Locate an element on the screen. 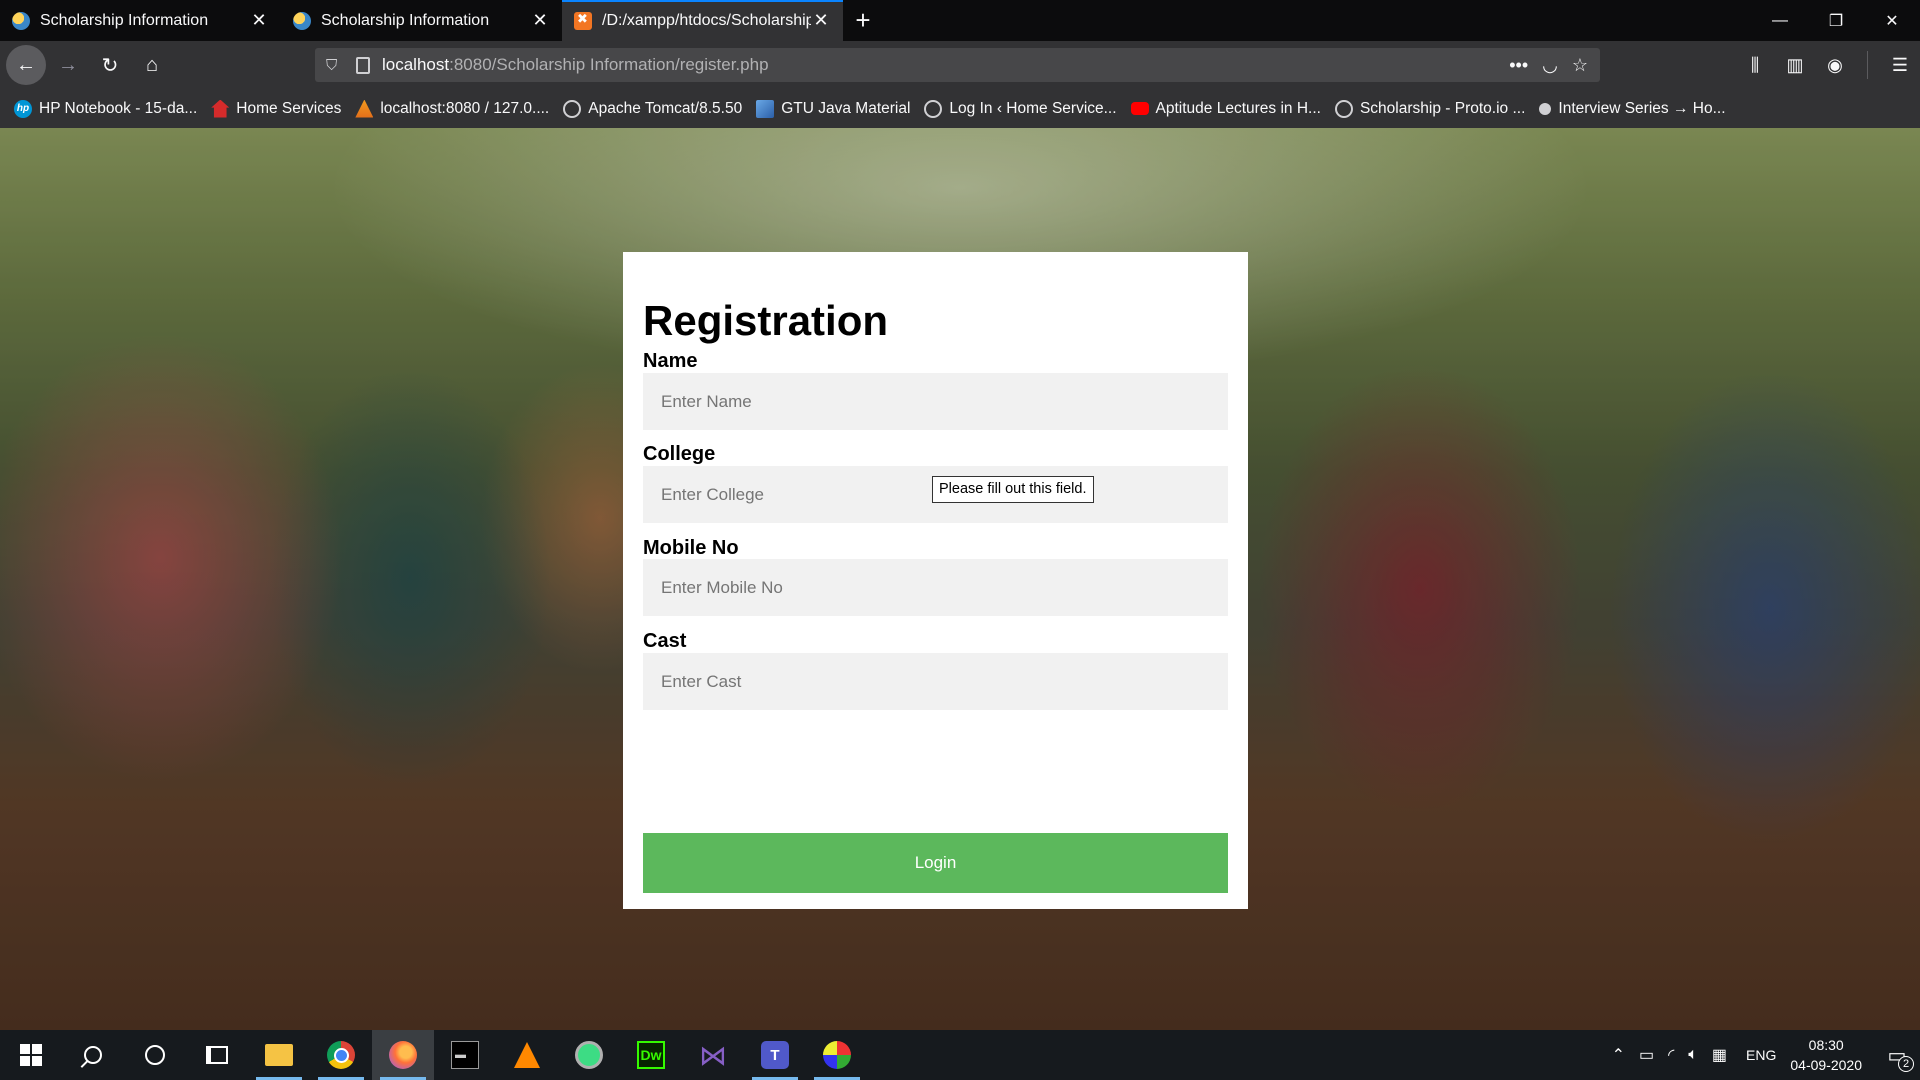 The image size is (1920, 1080). form-title: Registration is located at coordinates (766, 320).